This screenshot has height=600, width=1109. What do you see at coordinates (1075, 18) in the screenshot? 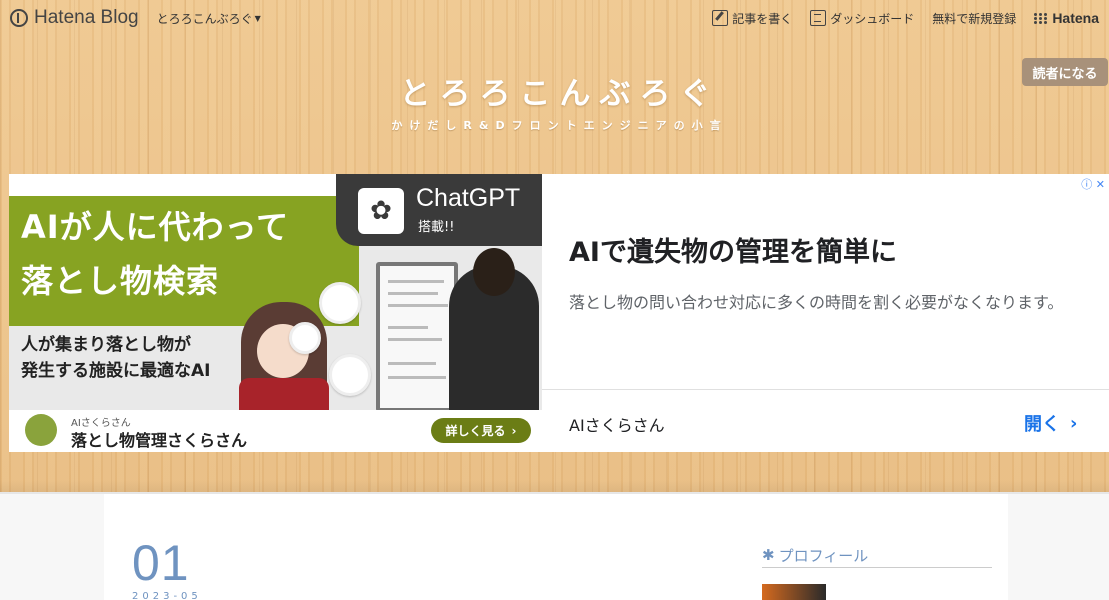
I see `hatena-label: Hatena` at bounding box center [1075, 18].